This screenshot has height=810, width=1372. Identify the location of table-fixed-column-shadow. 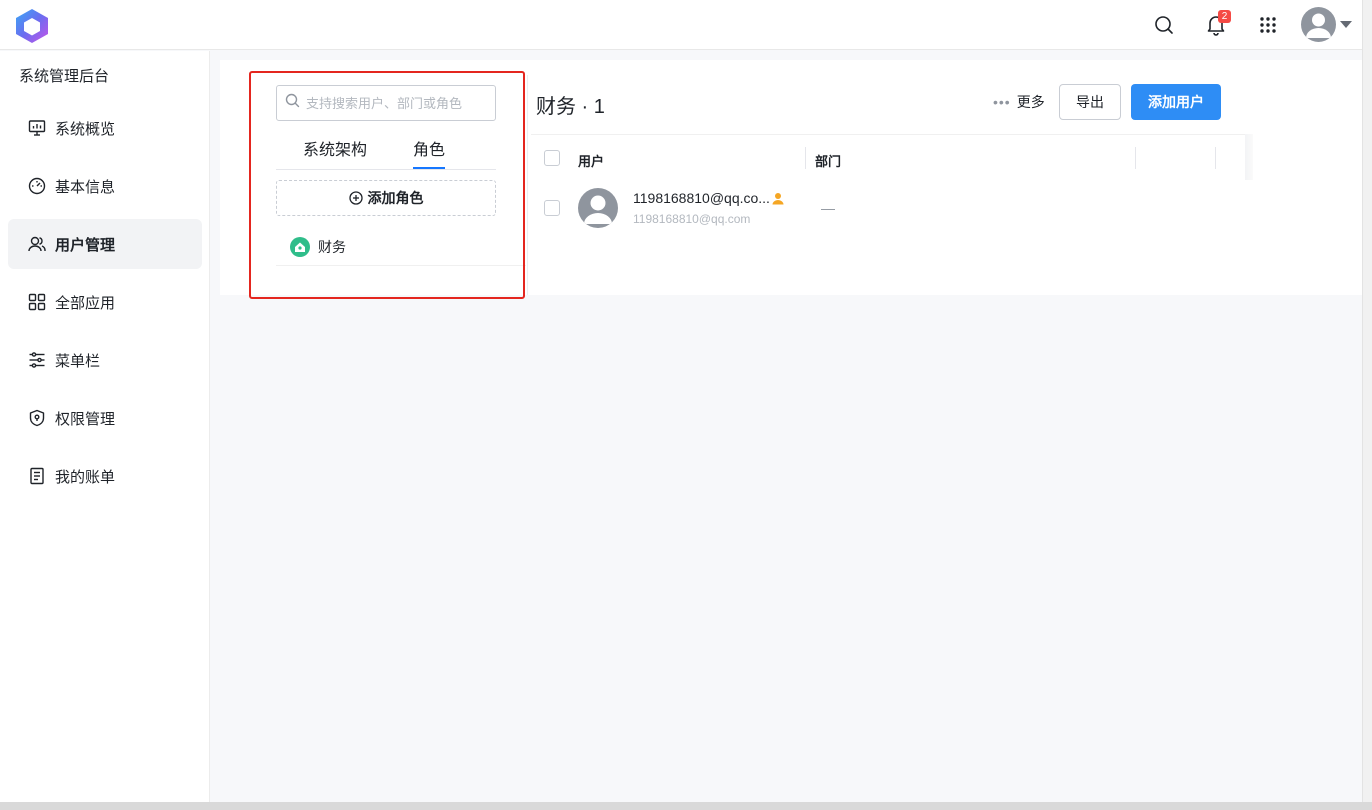
(1249, 157).